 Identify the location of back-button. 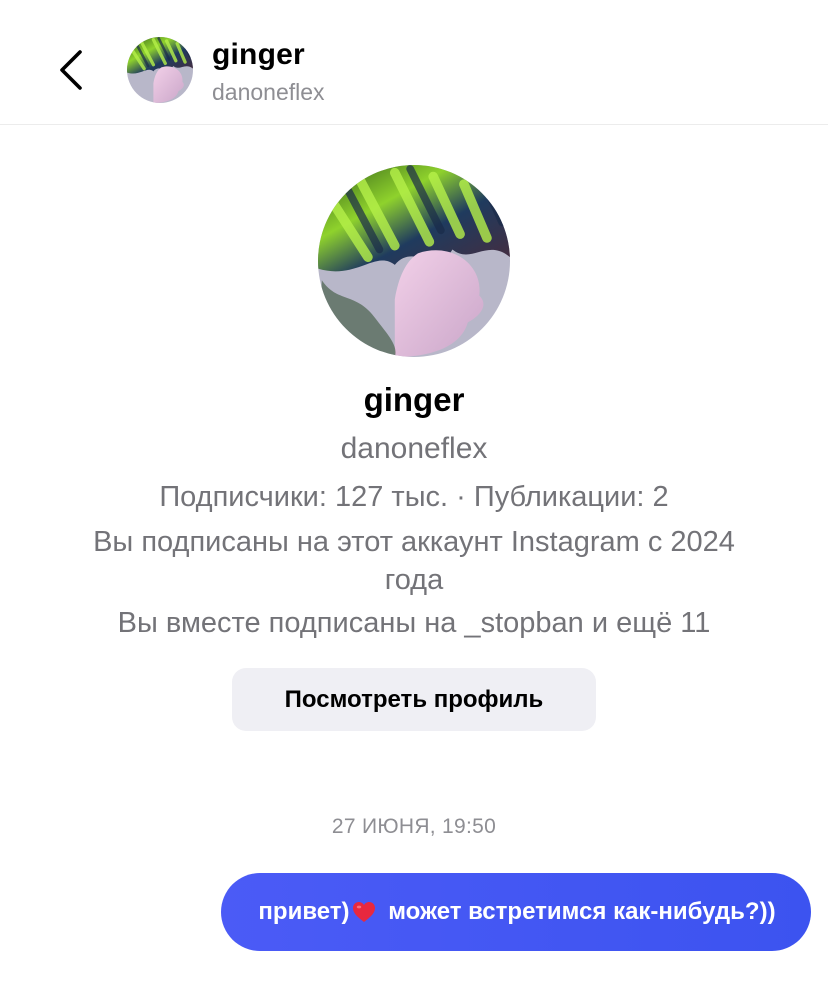
(72, 70).